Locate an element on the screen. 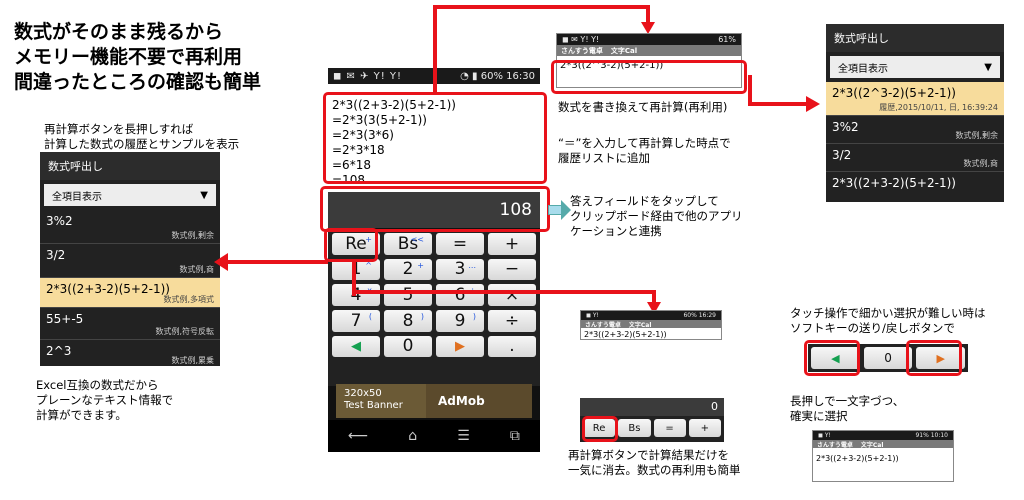  backspace-button: Bs is located at coordinates (634, 428).